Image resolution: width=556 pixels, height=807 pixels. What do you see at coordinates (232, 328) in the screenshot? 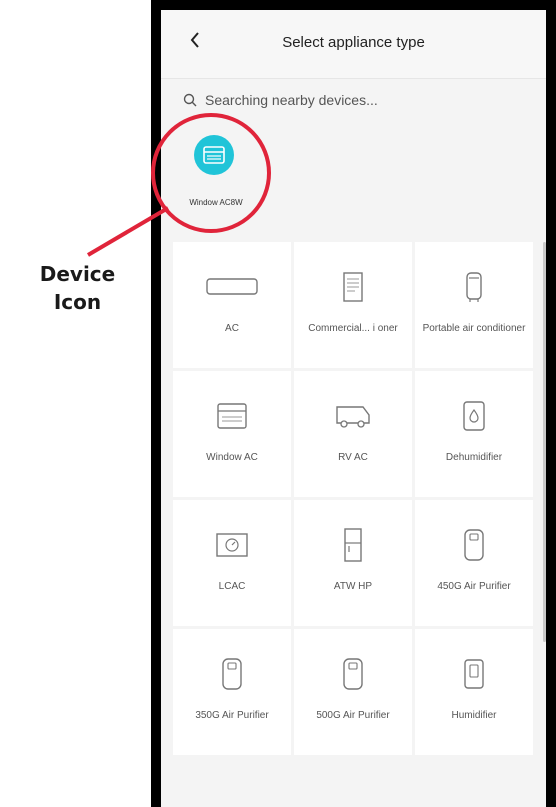
I see `appliance-label: AC` at bounding box center [232, 328].